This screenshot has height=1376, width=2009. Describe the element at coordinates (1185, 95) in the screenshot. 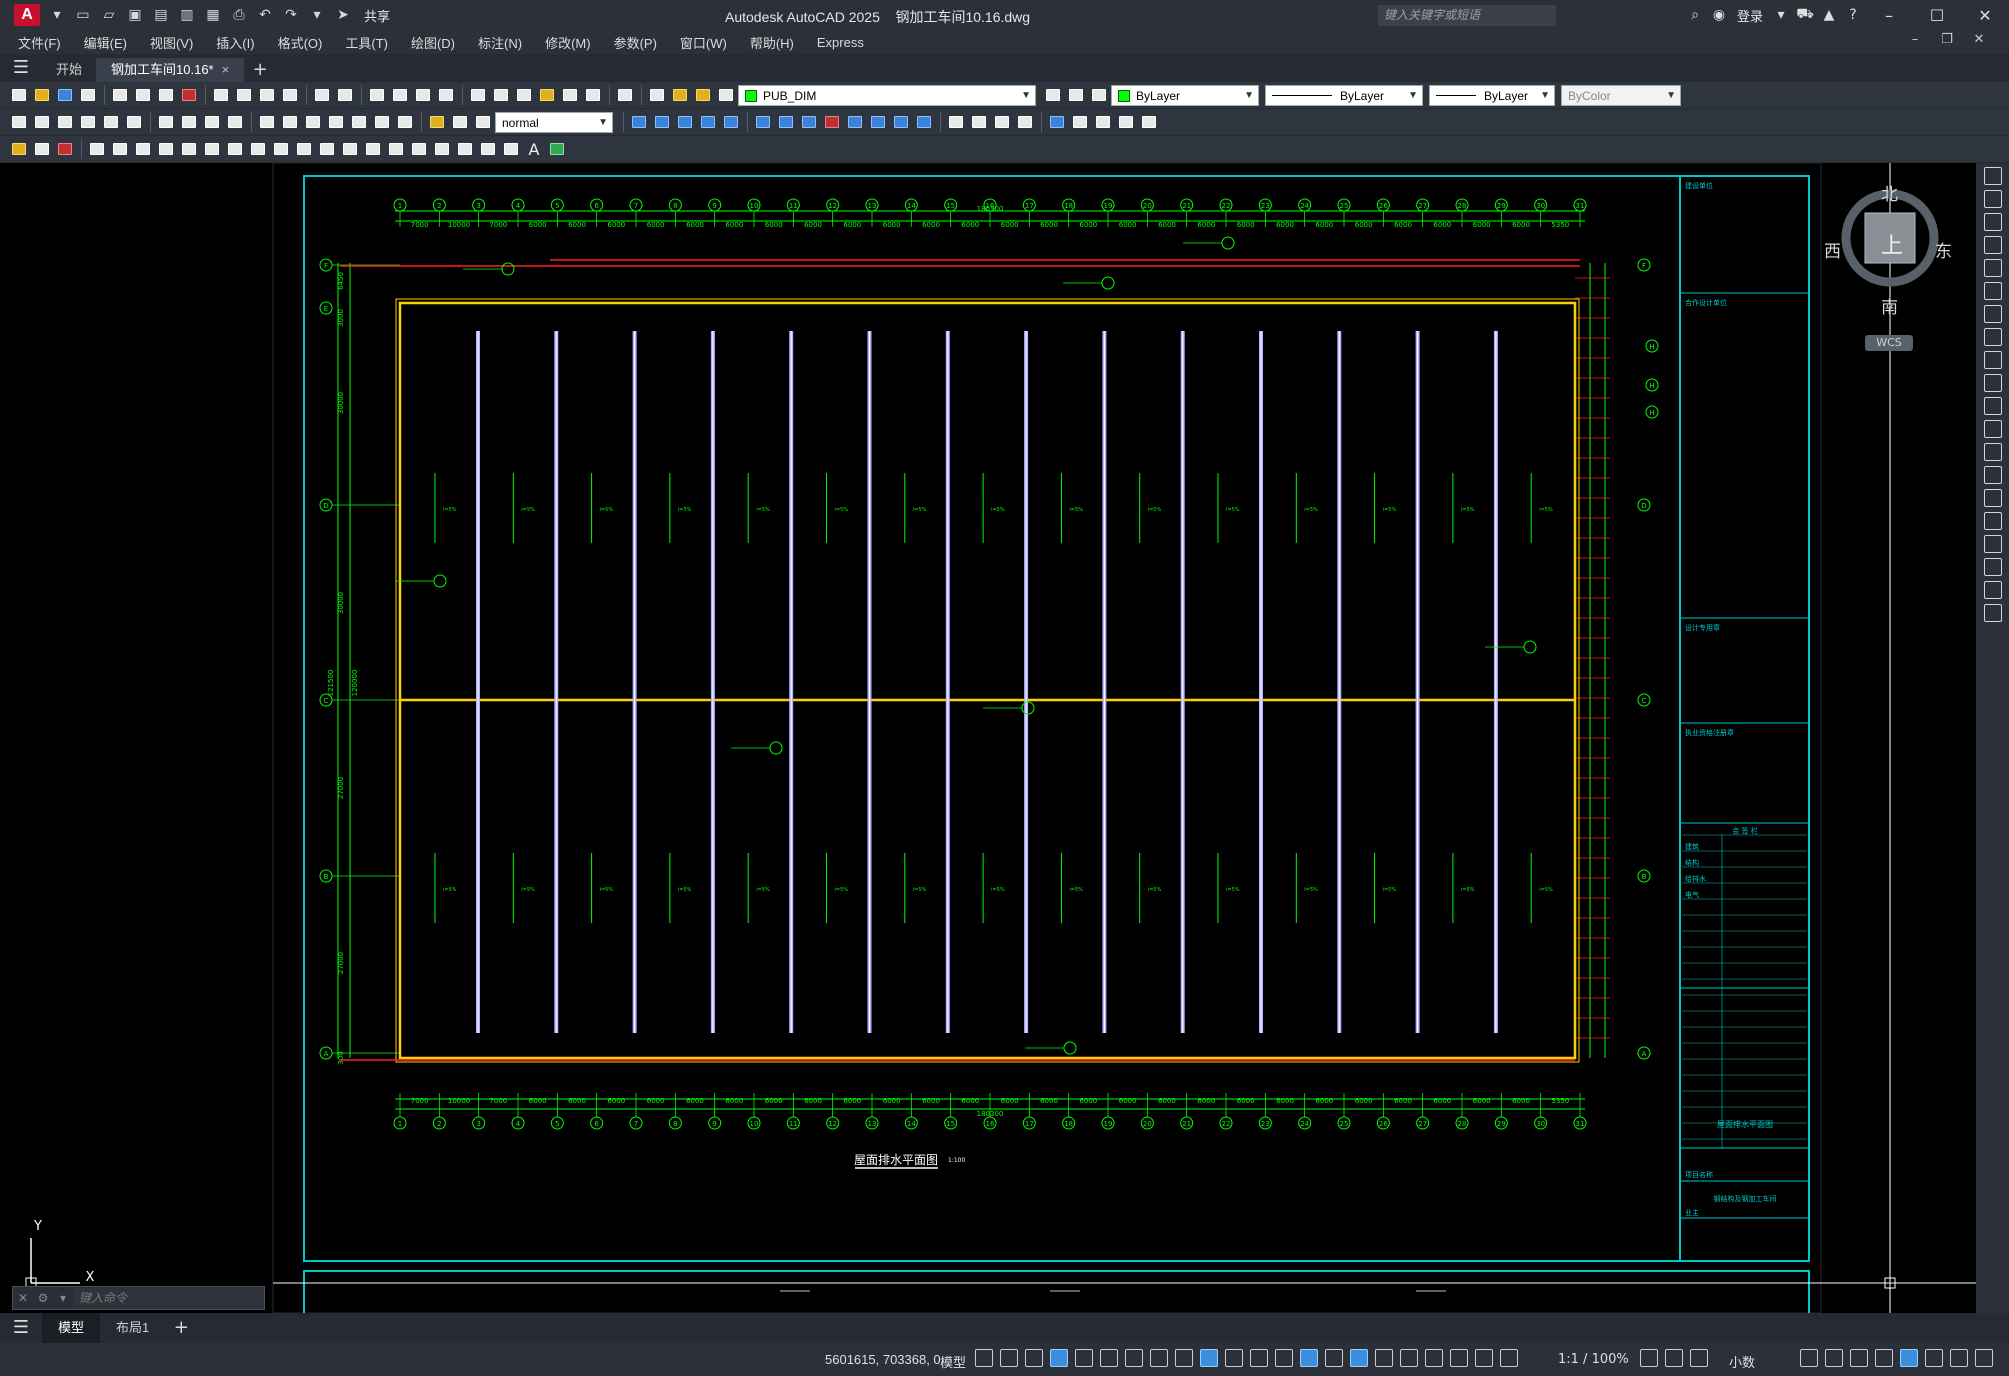

I see `color-dropdown: ByLayer ▼` at that location.